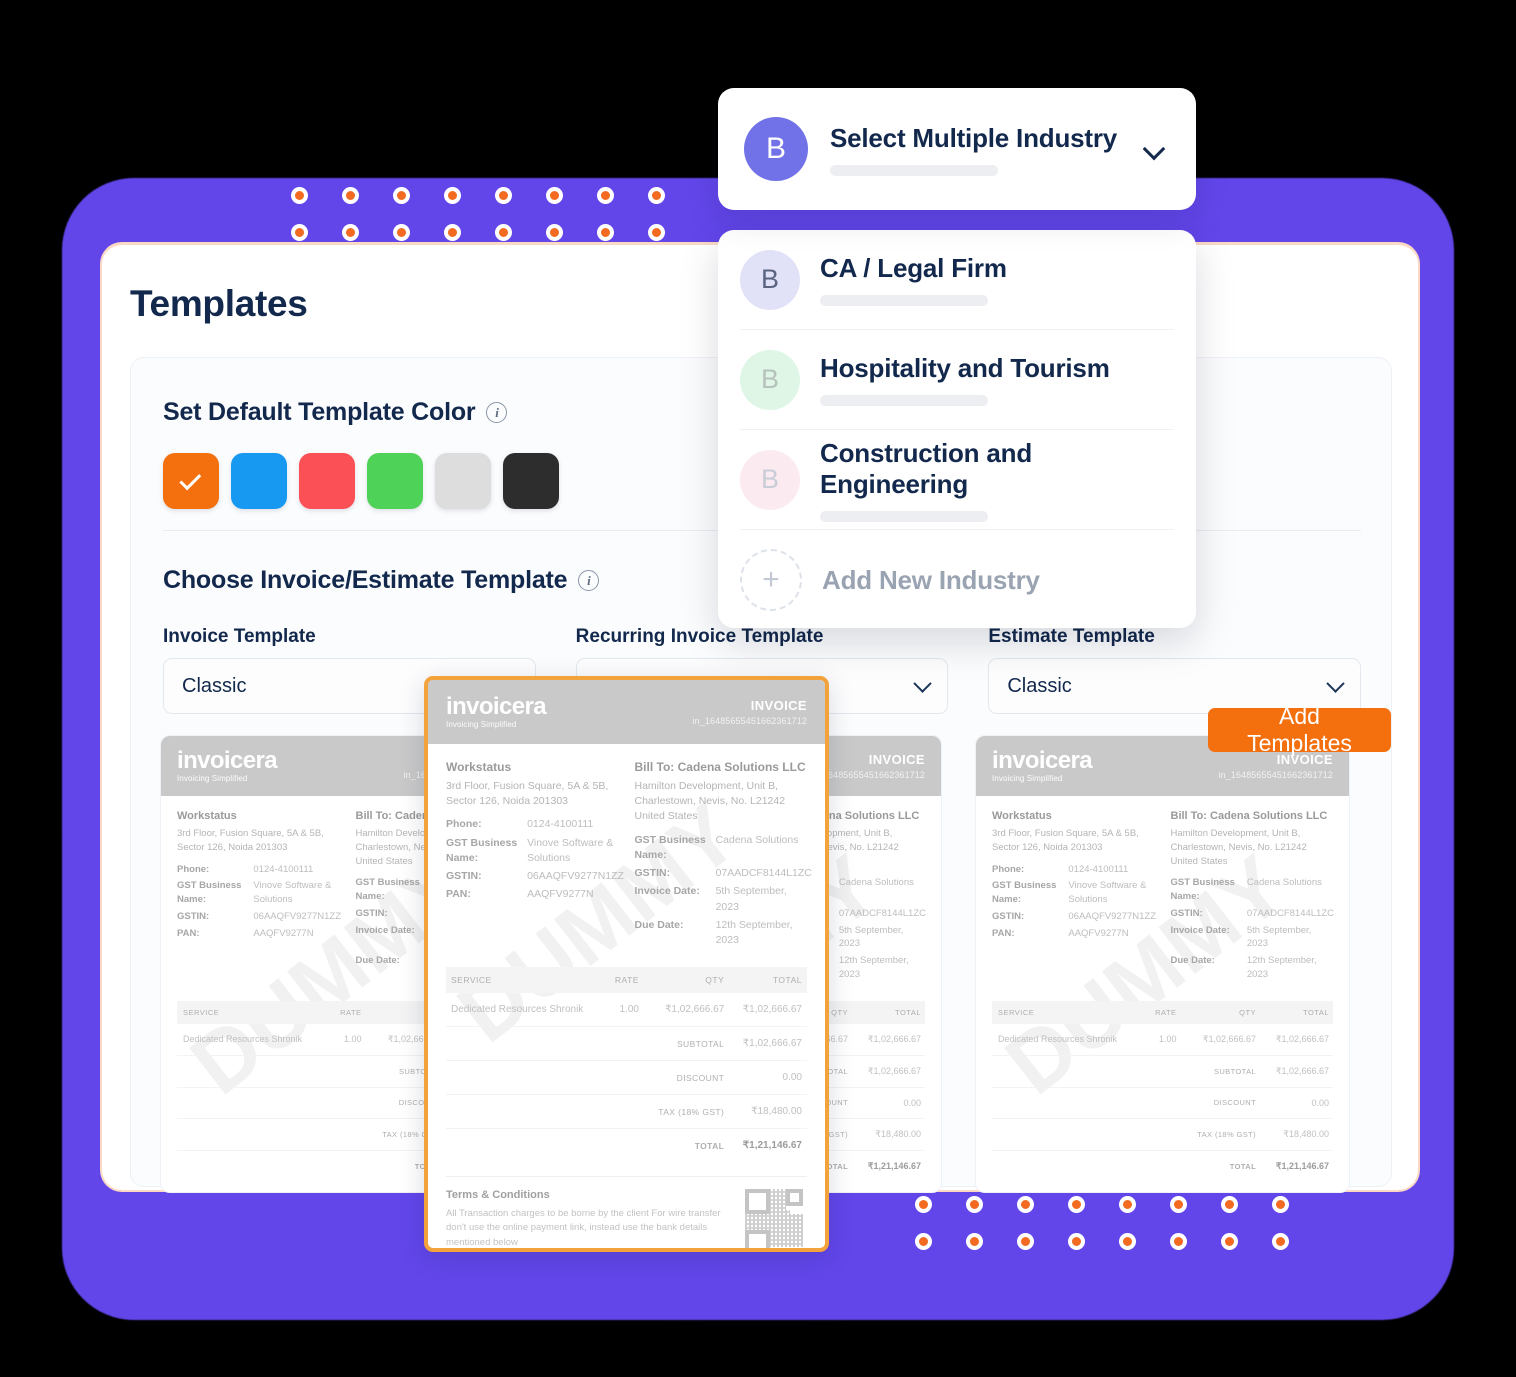  What do you see at coordinates (768, 1078) in the screenshot?
I see `invoice-total-value: 0.00` at bounding box center [768, 1078].